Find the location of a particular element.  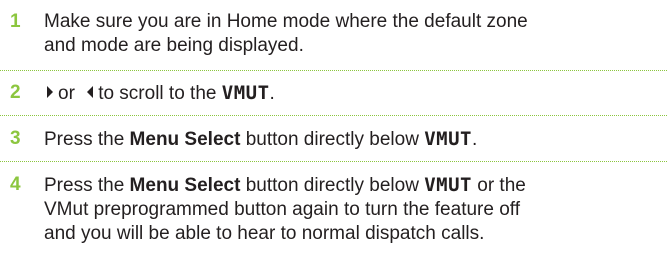

step-number: 2 is located at coordinates (15, 92).